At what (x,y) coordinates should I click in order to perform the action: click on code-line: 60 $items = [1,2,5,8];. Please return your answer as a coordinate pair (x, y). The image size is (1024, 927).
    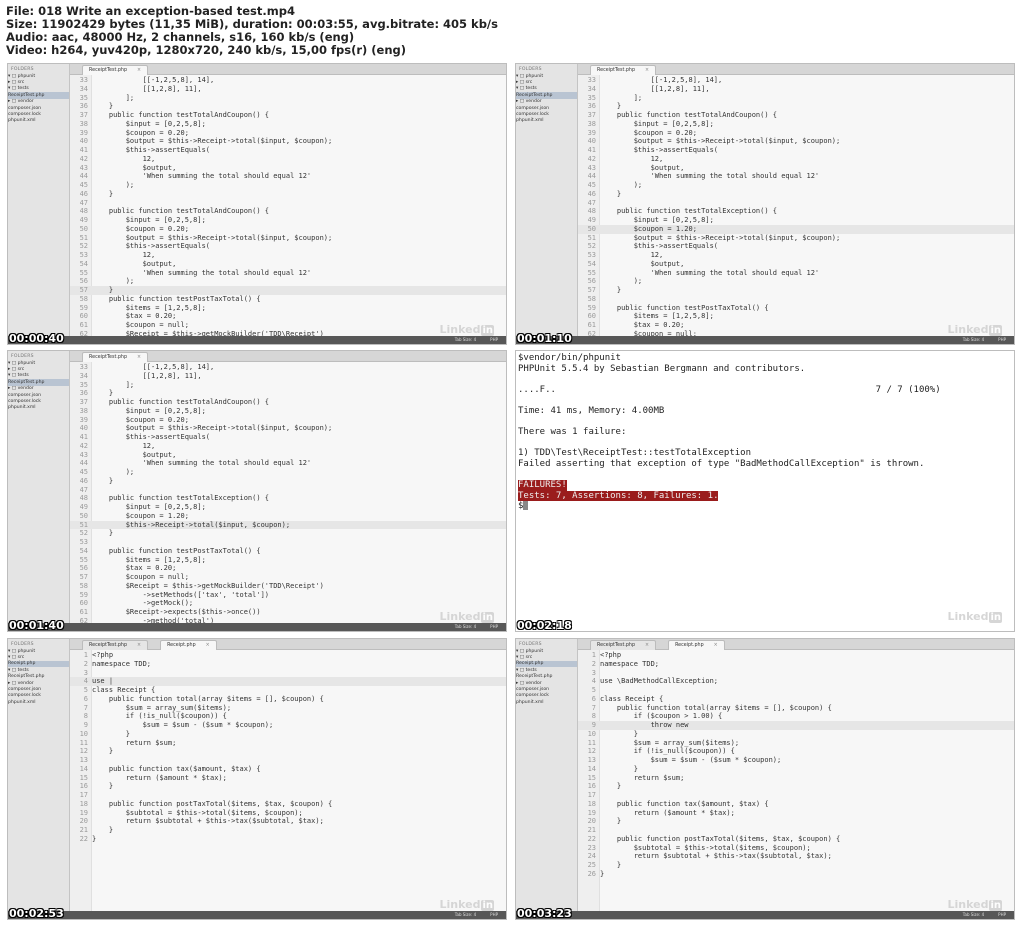
    Looking at the image, I should click on (796, 316).